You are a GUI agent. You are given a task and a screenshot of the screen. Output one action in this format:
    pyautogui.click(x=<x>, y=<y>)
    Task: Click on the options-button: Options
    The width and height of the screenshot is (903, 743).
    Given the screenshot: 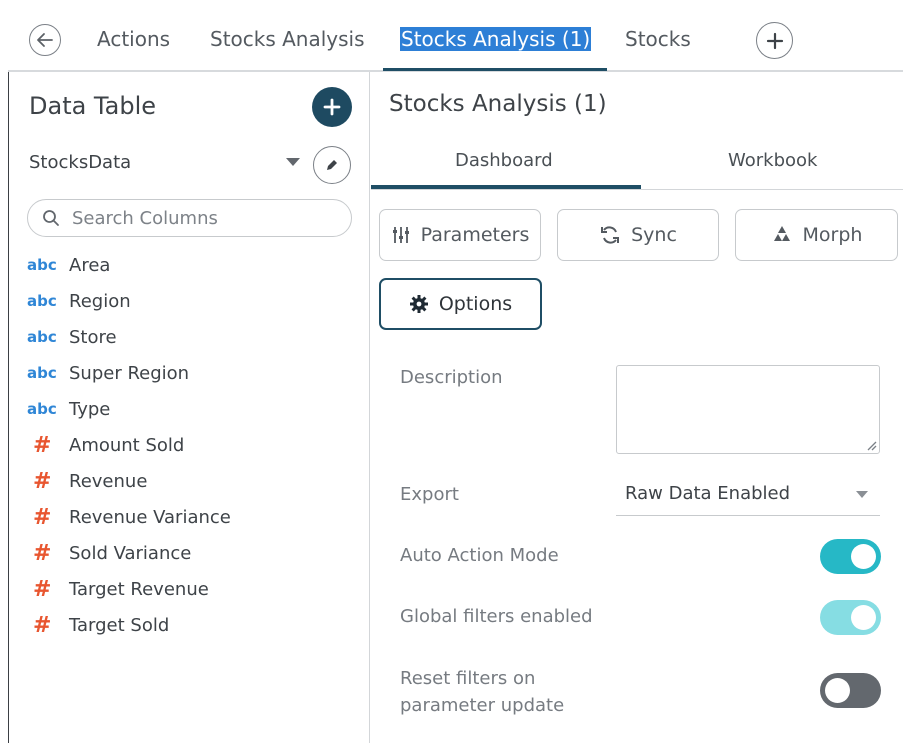 What is the action you would take?
    pyautogui.click(x=460, y=304)
    